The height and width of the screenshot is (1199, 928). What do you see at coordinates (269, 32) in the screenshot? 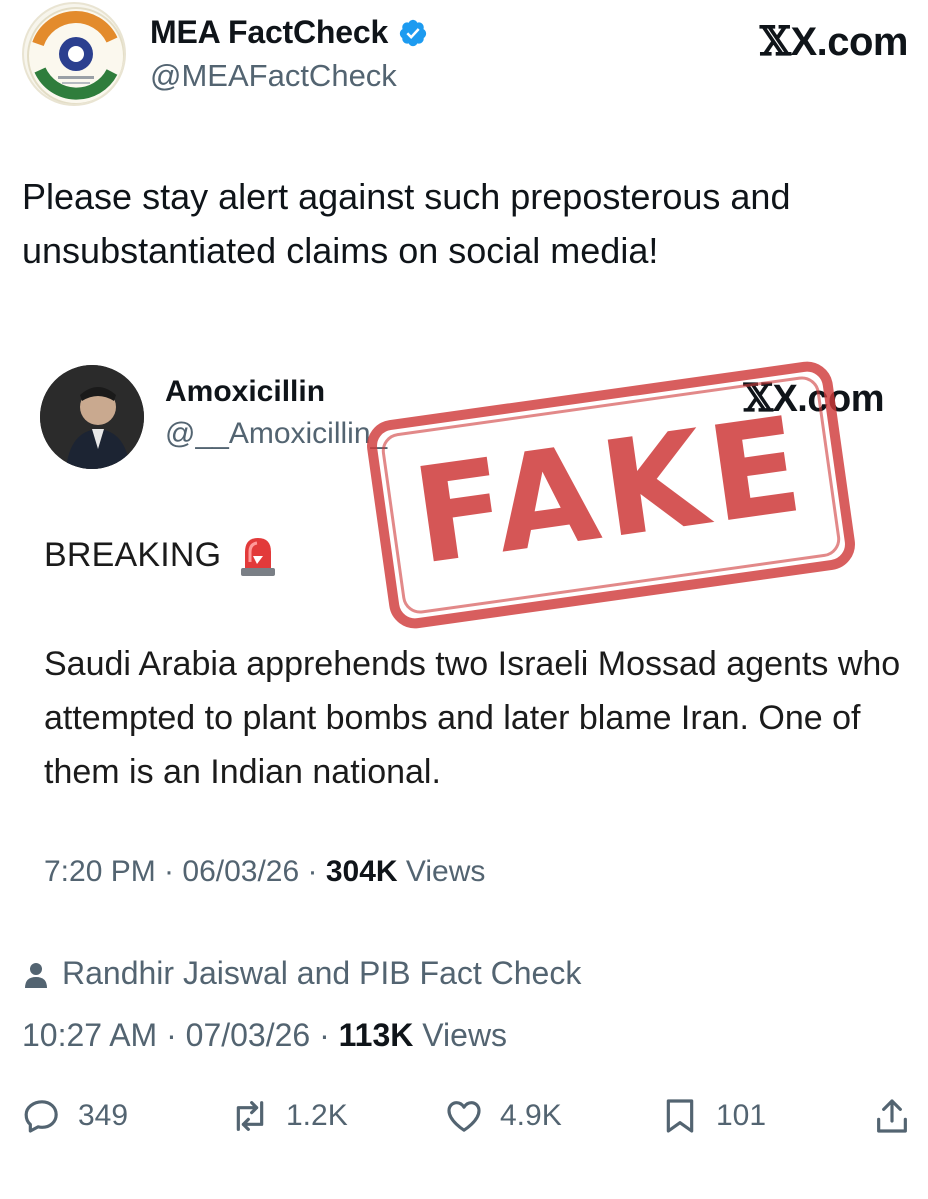
I see `display-name: MEA FactCheck` at bounding box center [269, 32].